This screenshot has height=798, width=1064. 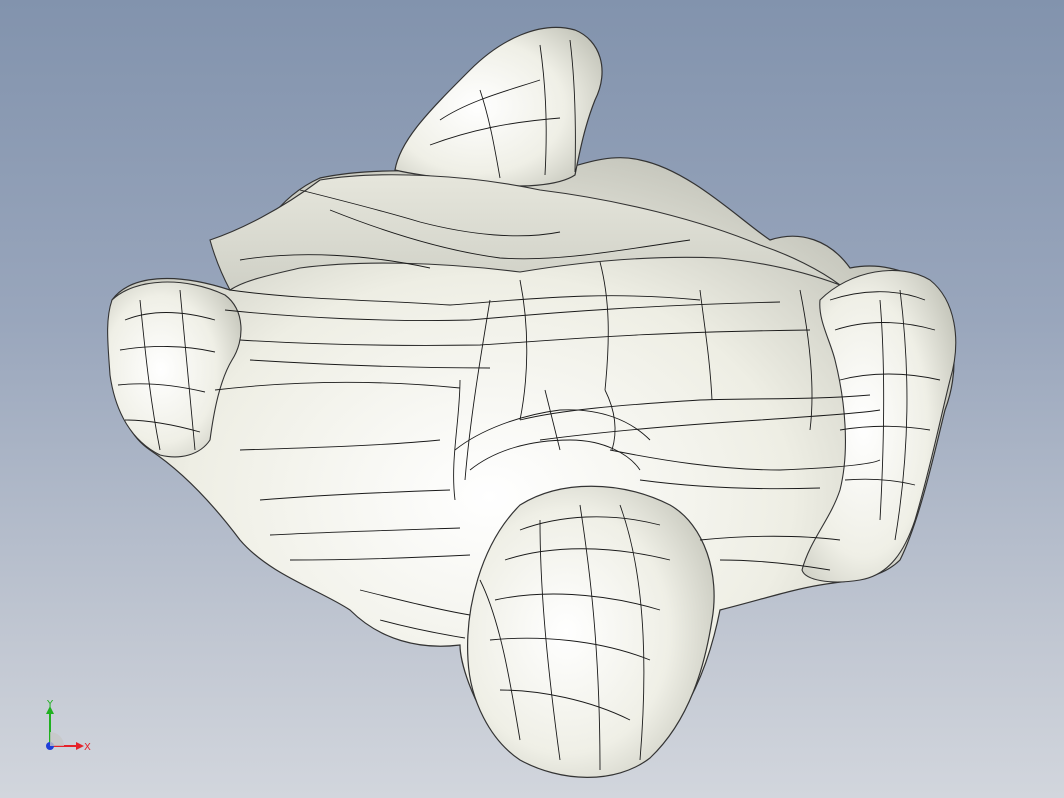 I want to click on x-axis-label: X, so click(x=87, y=747).